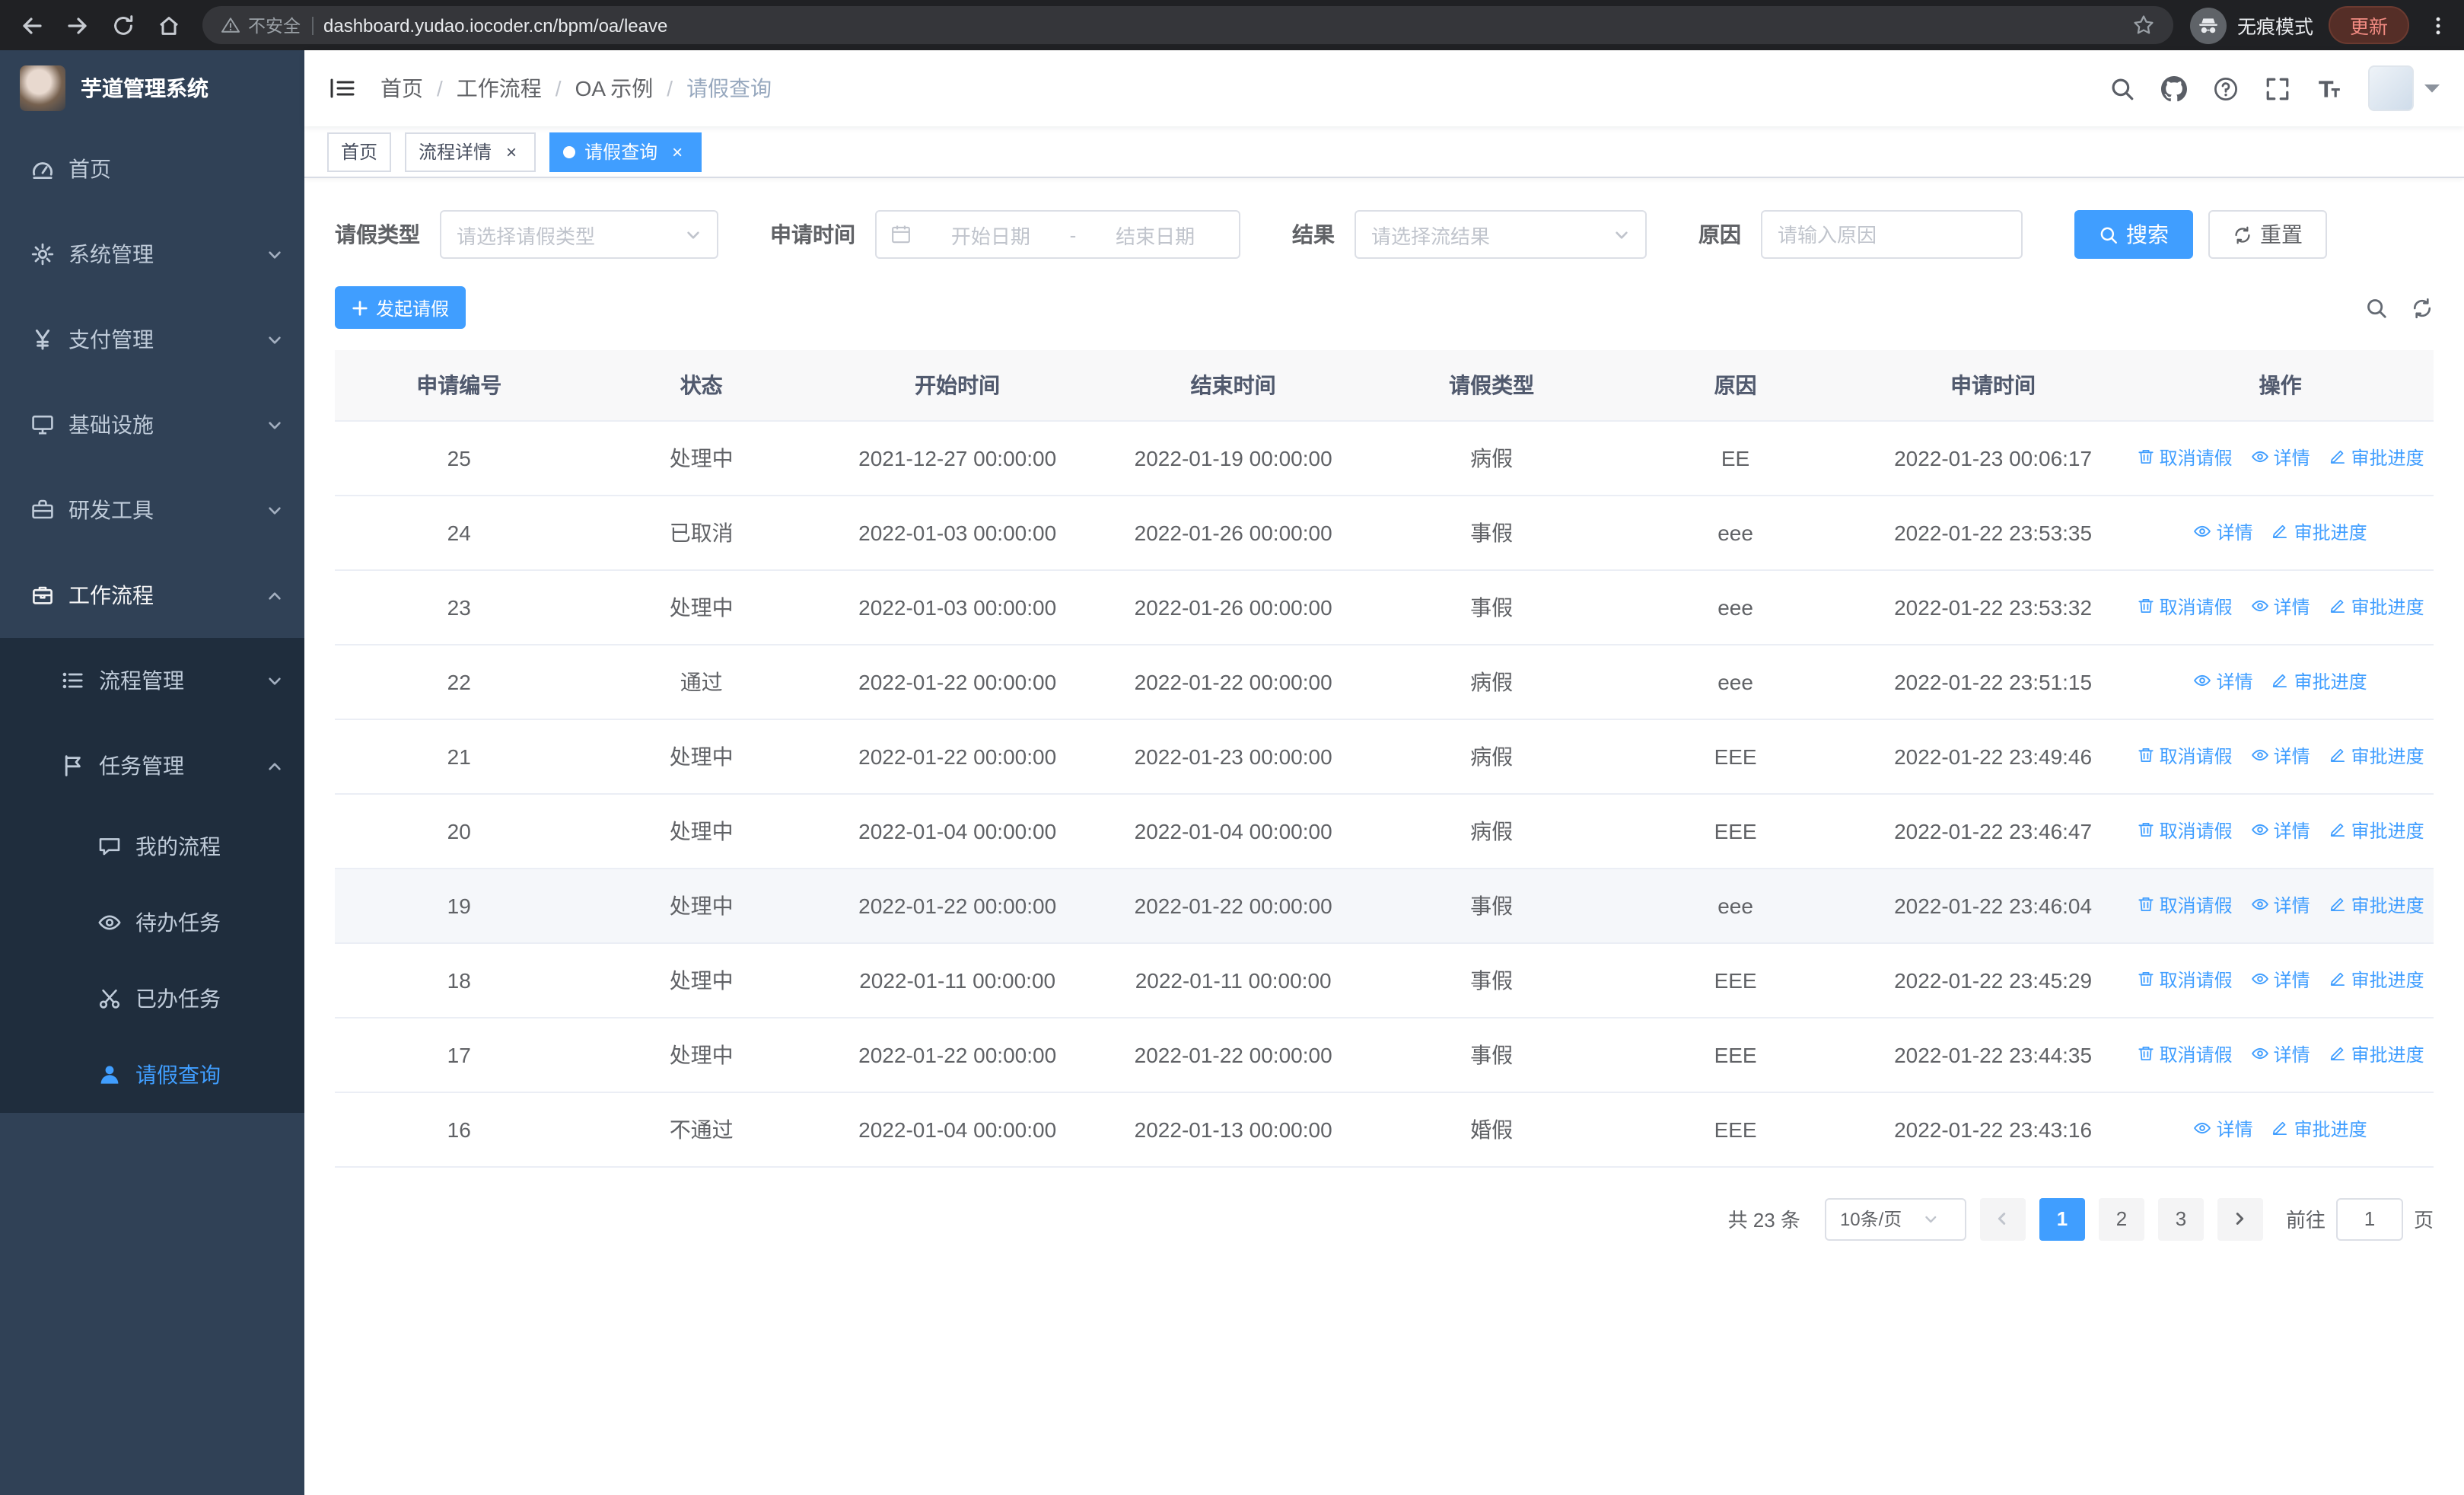  Describe the element at coordinates (111, 510) in the screenshot. I see `sidebar-item-label: 研发工具` at that location.